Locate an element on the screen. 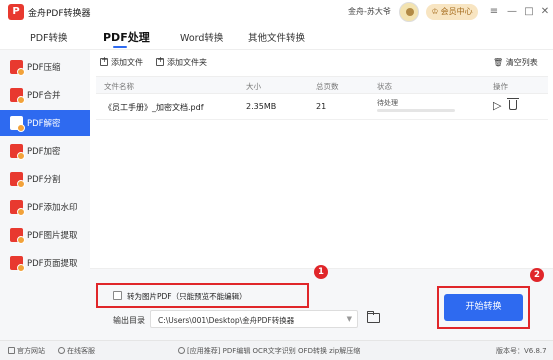  tab-other-convert: 其他文件转换 is located at coordinates (276, 37).